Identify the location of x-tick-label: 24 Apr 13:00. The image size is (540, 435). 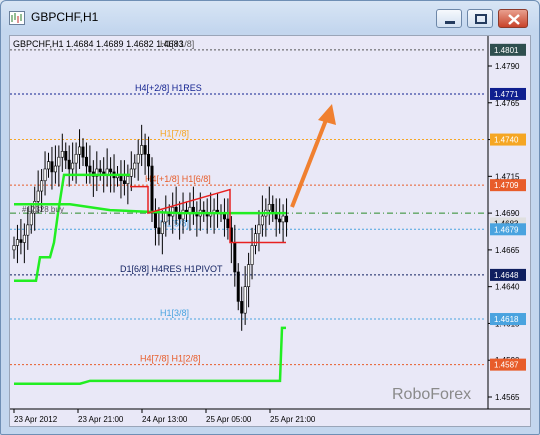
(165, 419).